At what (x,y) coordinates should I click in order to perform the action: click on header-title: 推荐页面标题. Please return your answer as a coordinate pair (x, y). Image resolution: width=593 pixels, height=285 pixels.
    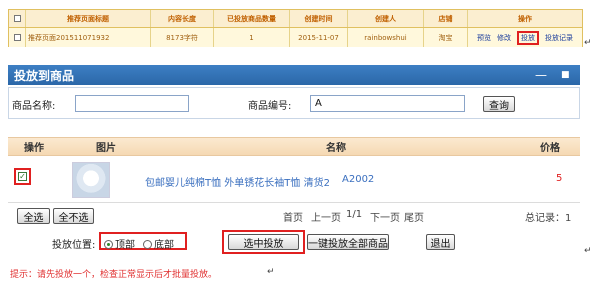
    Looking at the image, I should click on (88, 18).